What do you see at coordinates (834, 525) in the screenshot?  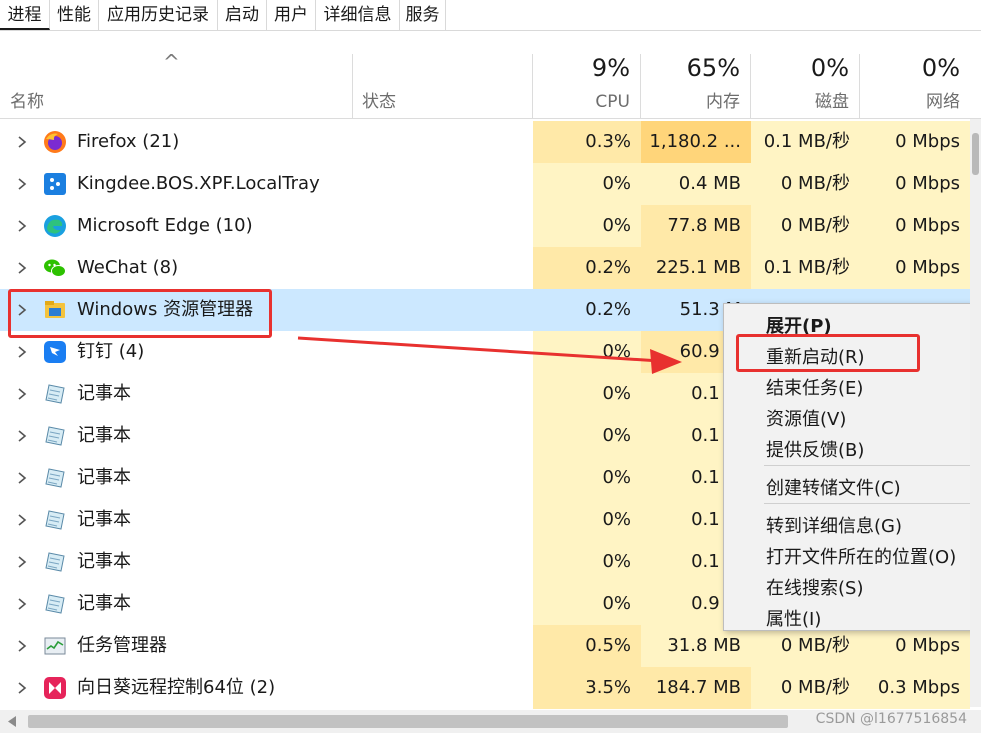 I see `menu-item-go-to-details: 转到详细信息(G)` at bounding box center [834, 525].